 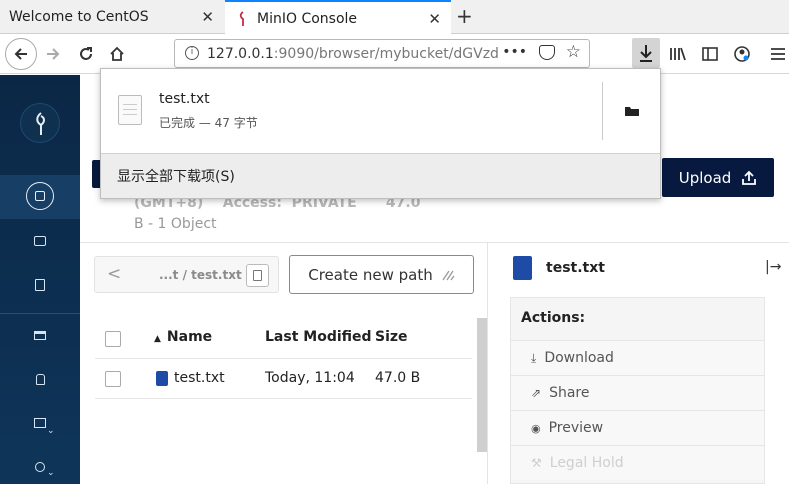 I want to click on minio-logo, so click(x=40, y=123).